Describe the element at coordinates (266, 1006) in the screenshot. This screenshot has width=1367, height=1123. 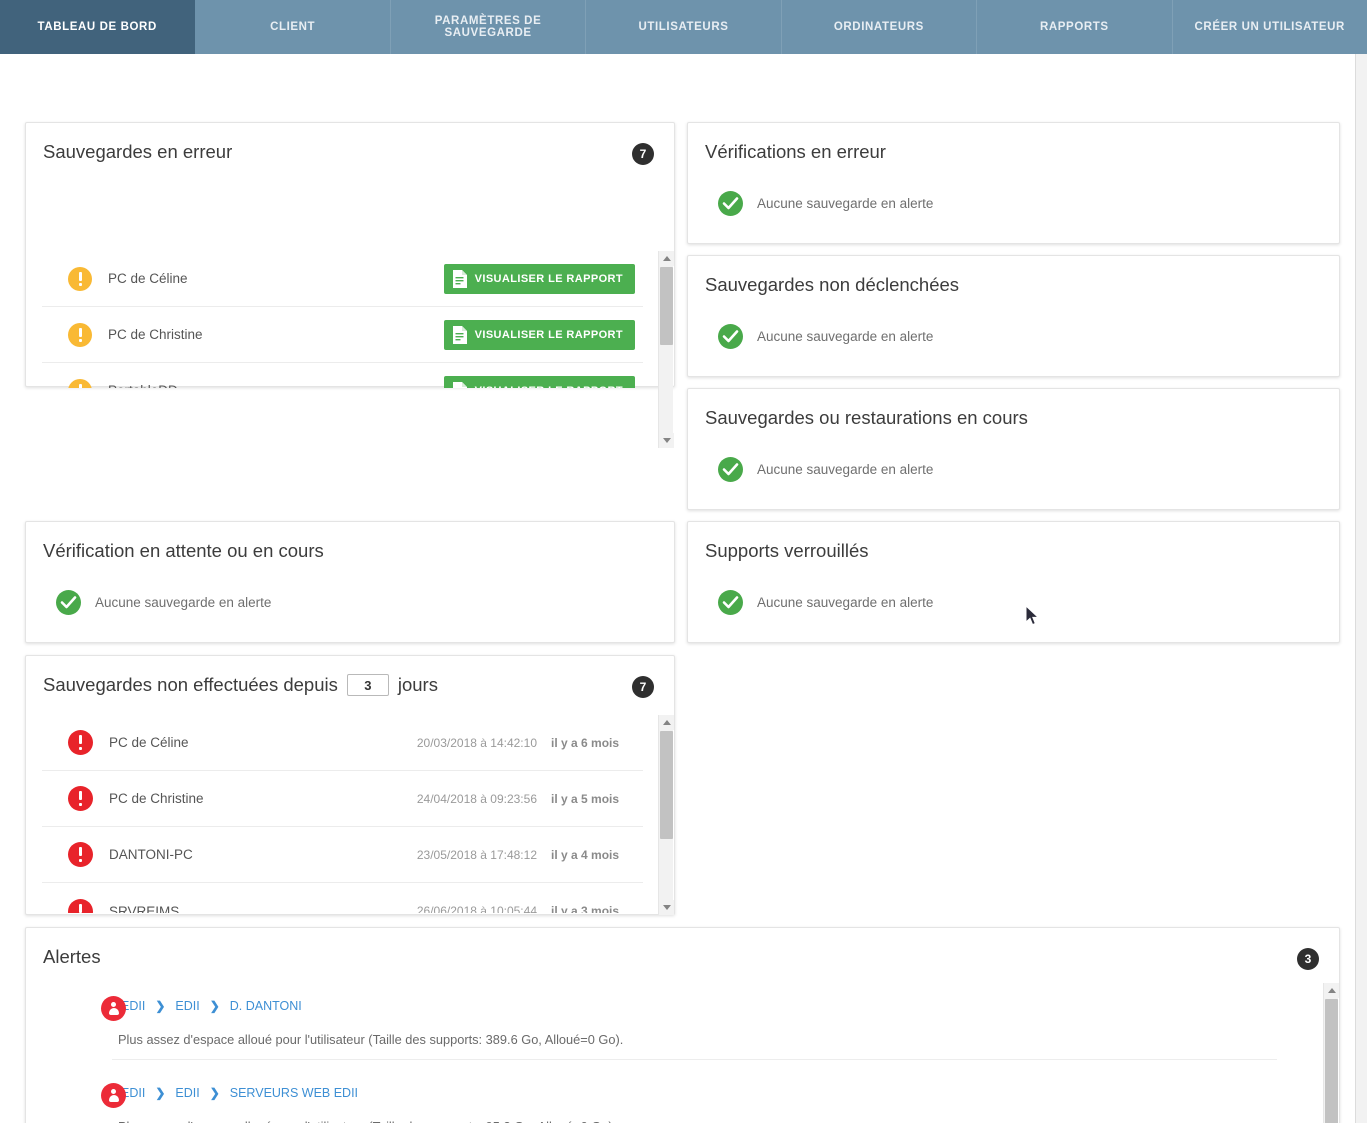
I see `breadcrumb-link-3: D. DANTONI` at that location.